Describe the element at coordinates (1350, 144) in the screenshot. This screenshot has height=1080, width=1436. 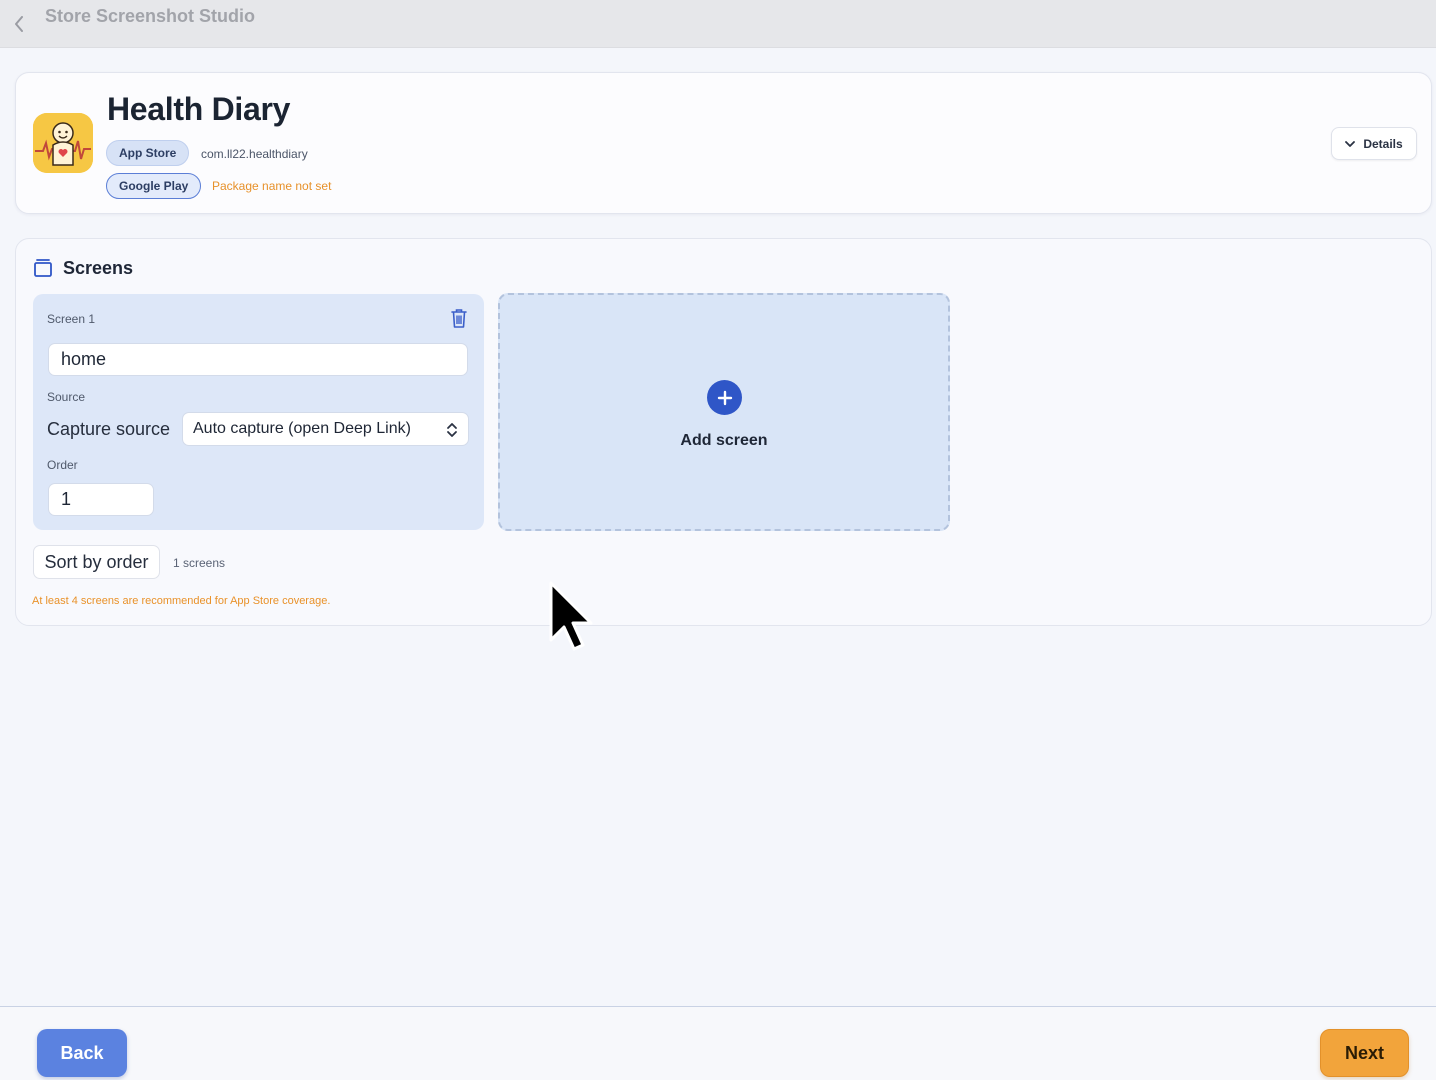
I see `chevron-down-icon` at that location.